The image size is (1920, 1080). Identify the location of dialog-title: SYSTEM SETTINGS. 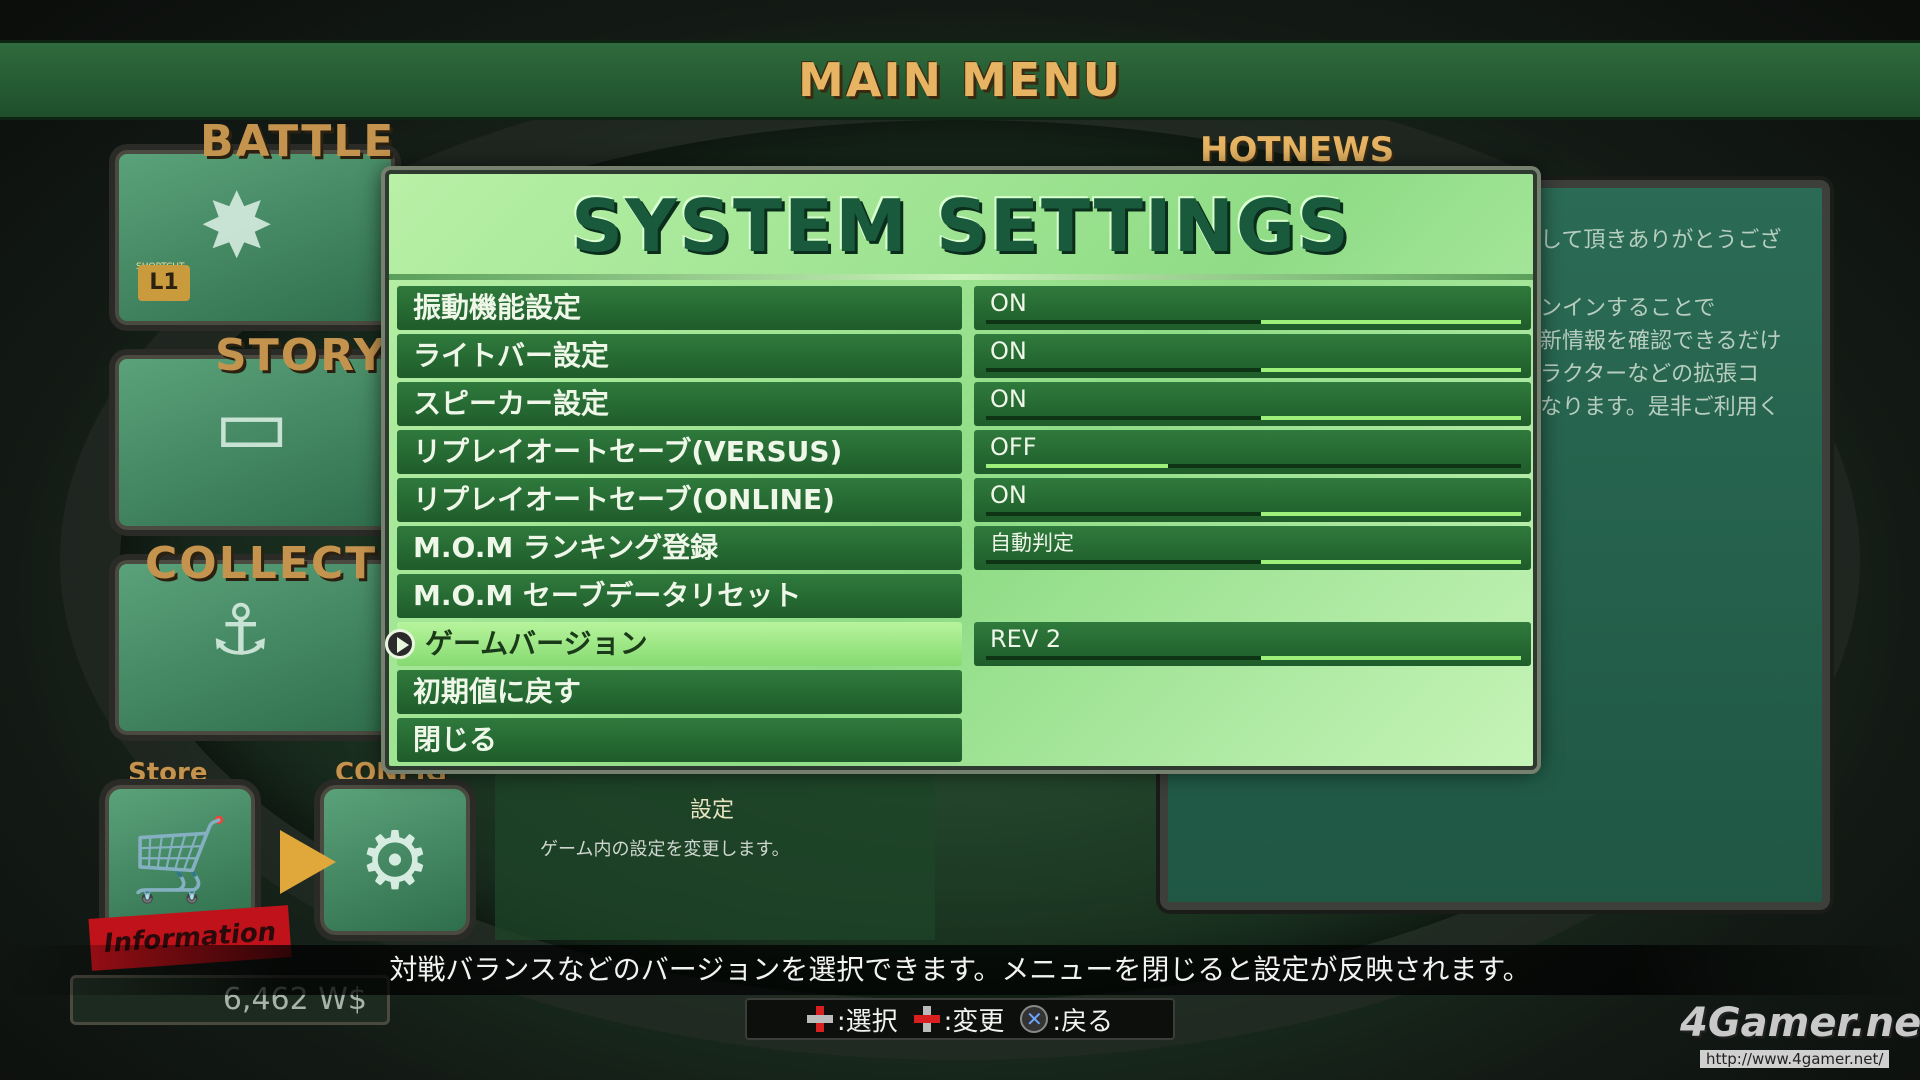
(961, 226).